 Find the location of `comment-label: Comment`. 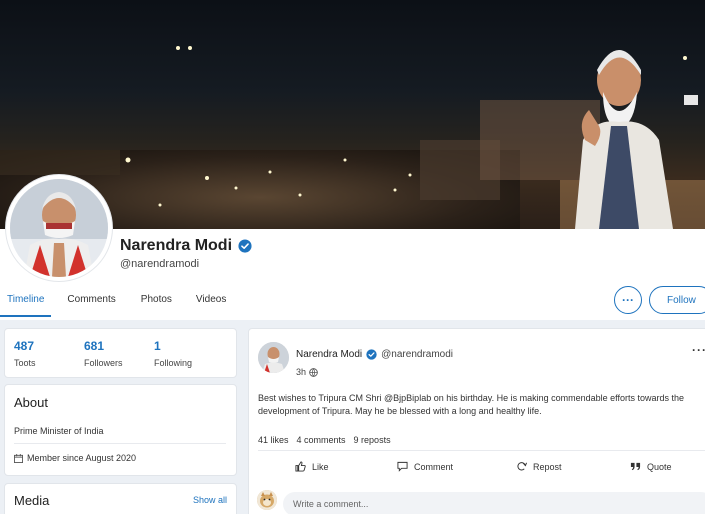

comment-label: Comment is located at coordinates (434, 466).